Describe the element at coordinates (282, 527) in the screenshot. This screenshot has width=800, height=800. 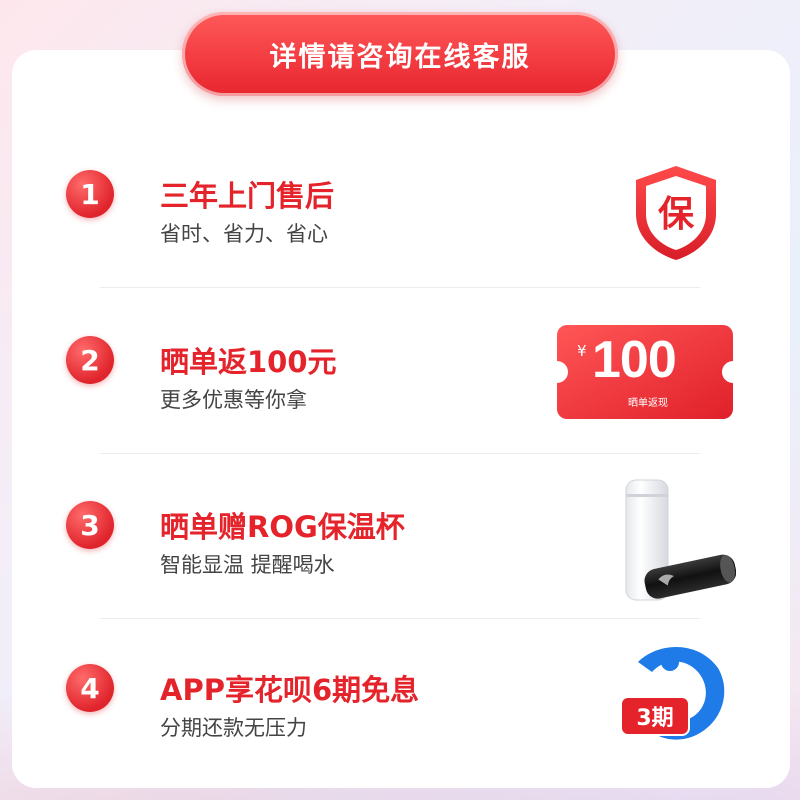
I see `item-title-3: 晒单赠ROG保温杯` at that location.